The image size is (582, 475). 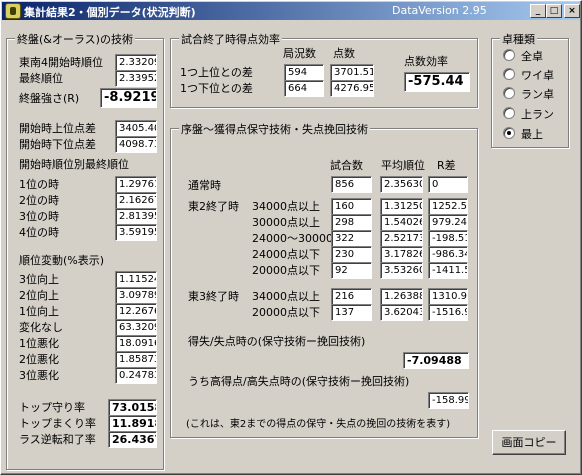 What do you see at coordinates (286, 206) in the screenshot?
I see `east2-row1-label: 34000点以上` at bounding box center [286, 206].